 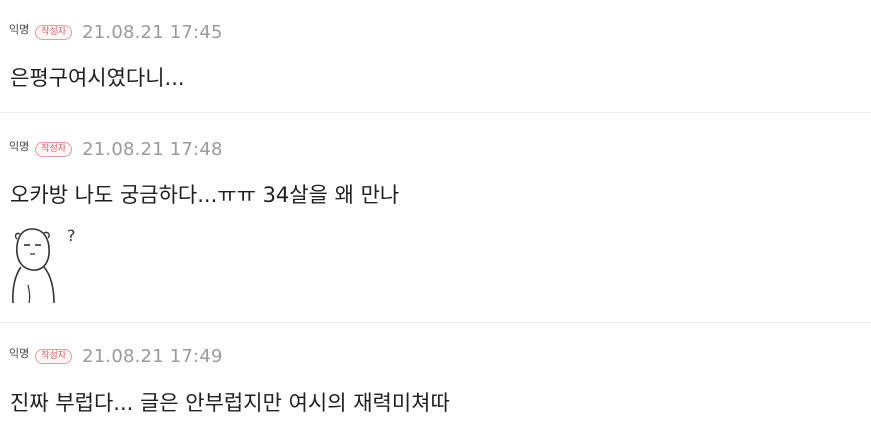 What do you see at coordinates (205, 195) in the screenshot?
I see `comment-text: 오카방 나도 궁금하다...ㅠㅠ 34살을 왜 만나` at bounding box center [205, 195].